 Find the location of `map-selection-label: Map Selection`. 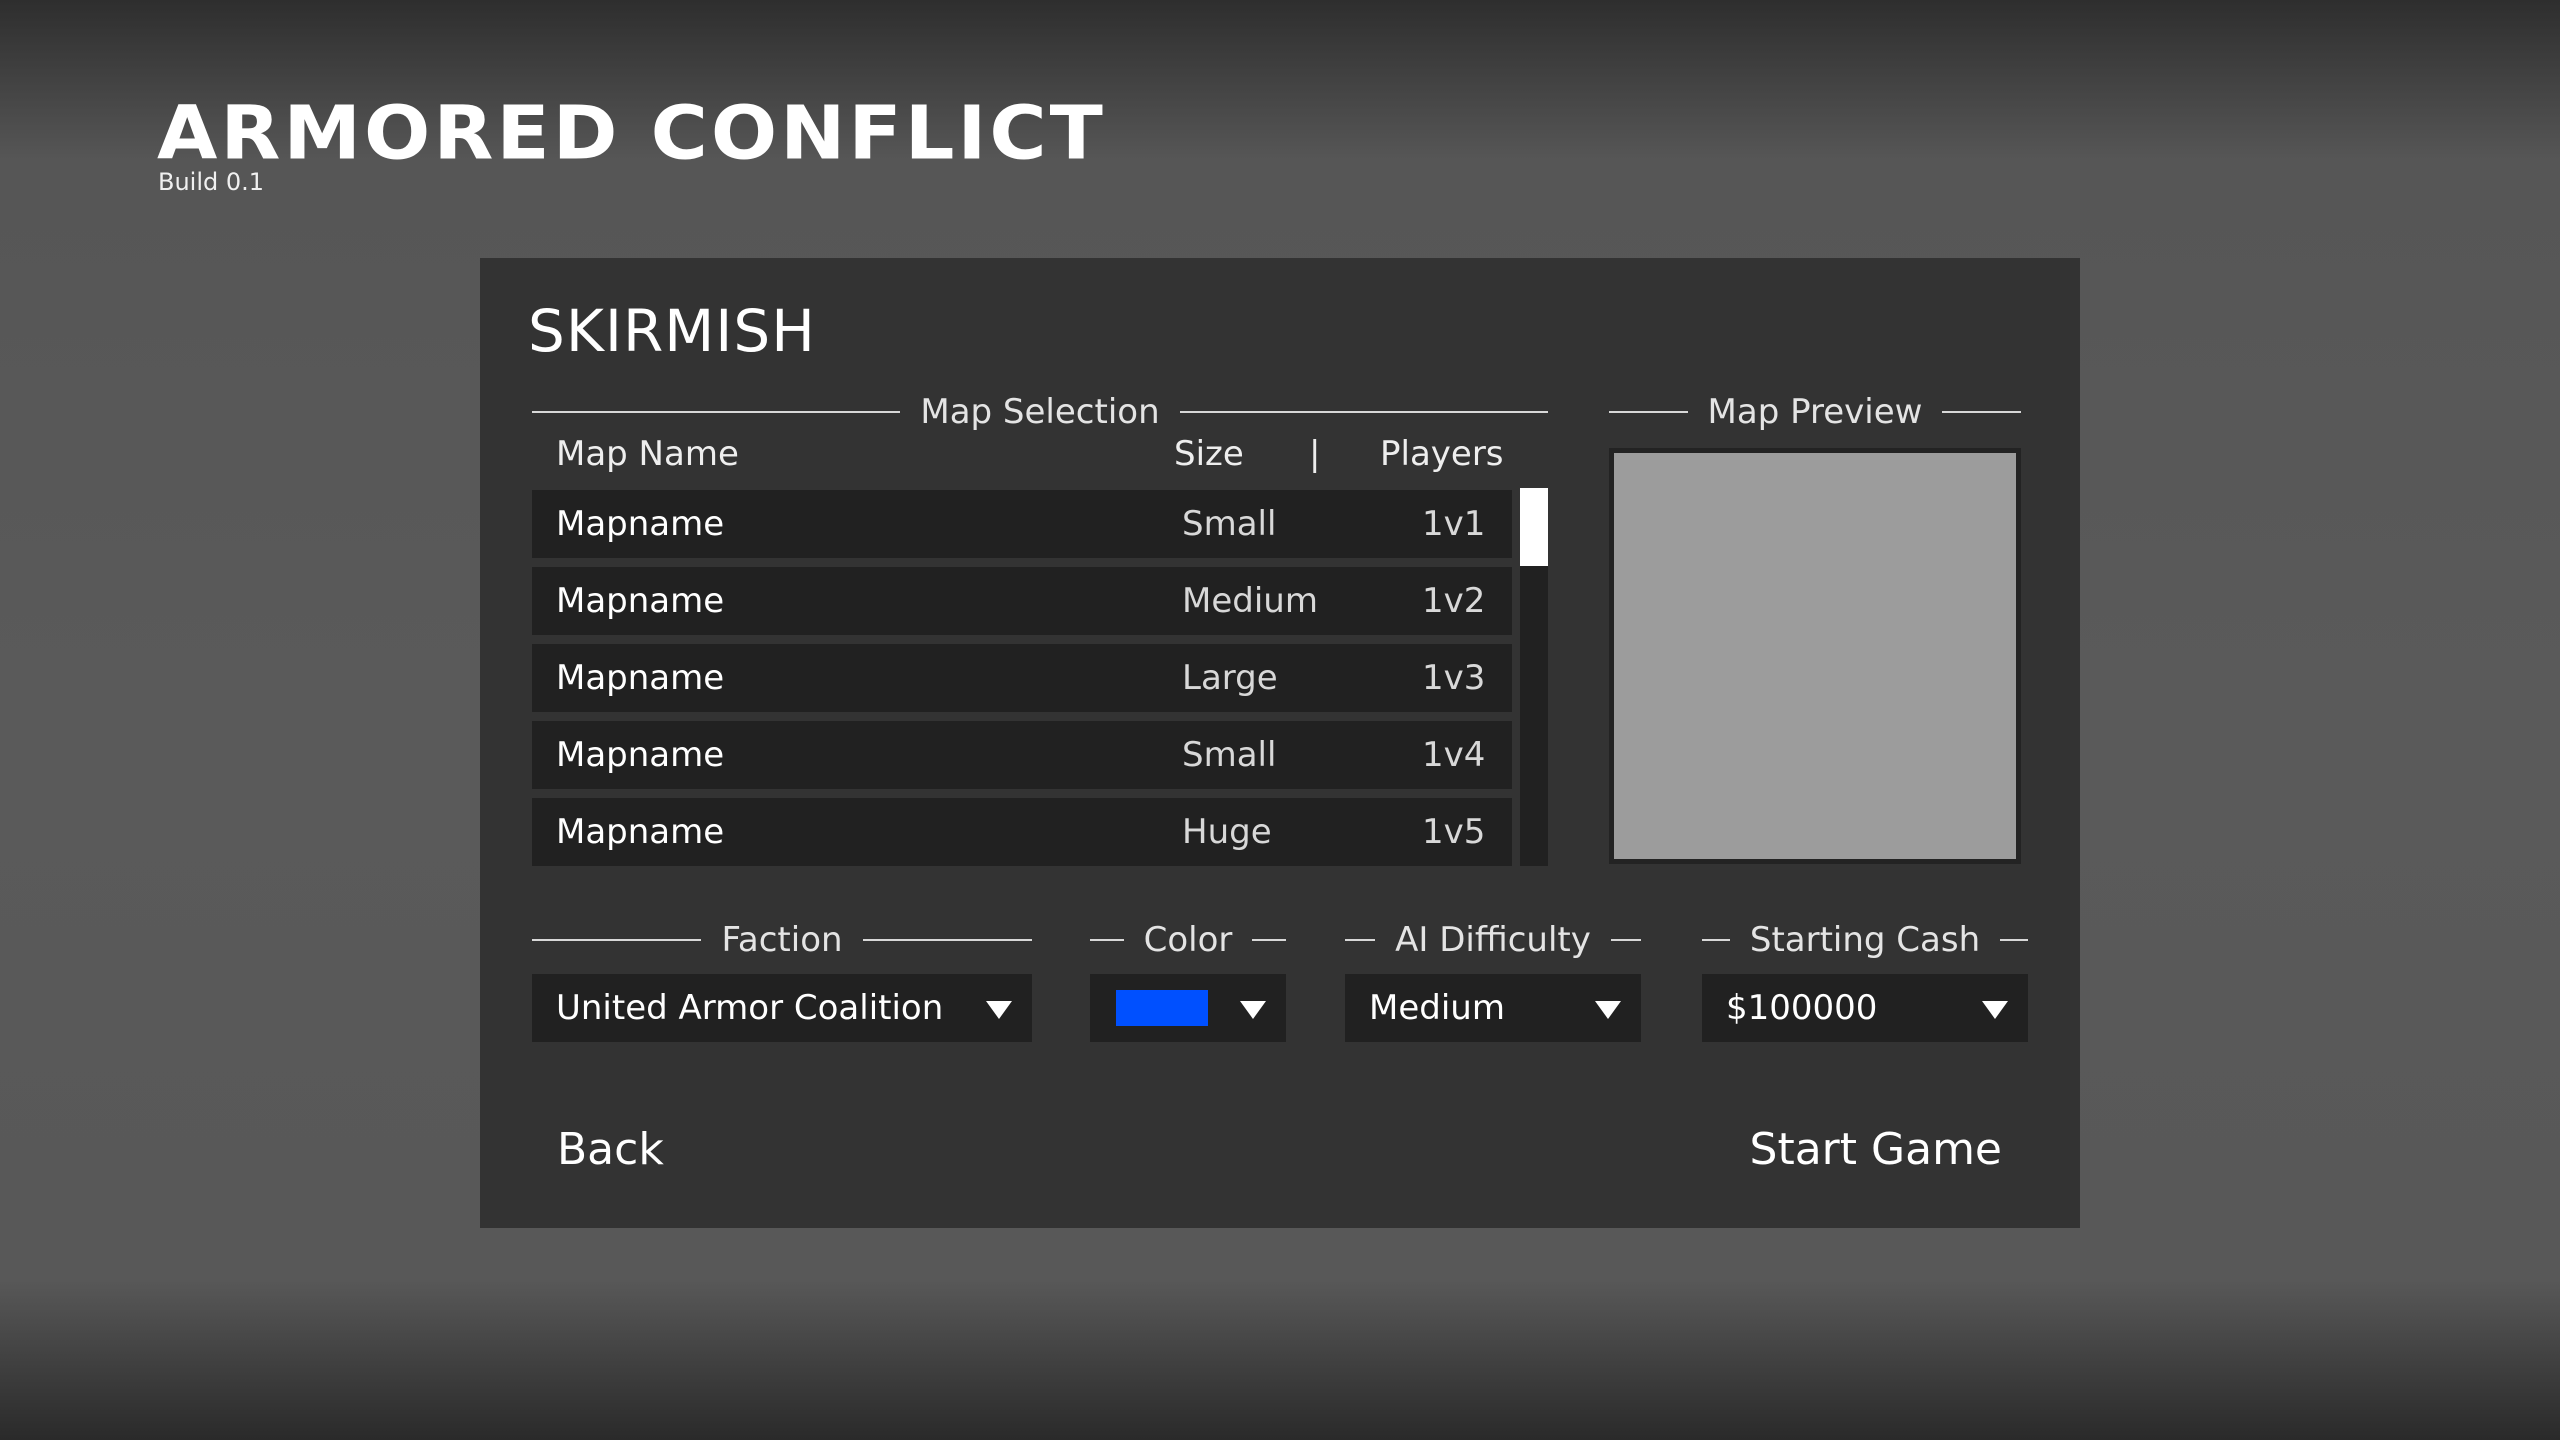

map-selection-label: Map Selection is located at coordinates (1040, 412).